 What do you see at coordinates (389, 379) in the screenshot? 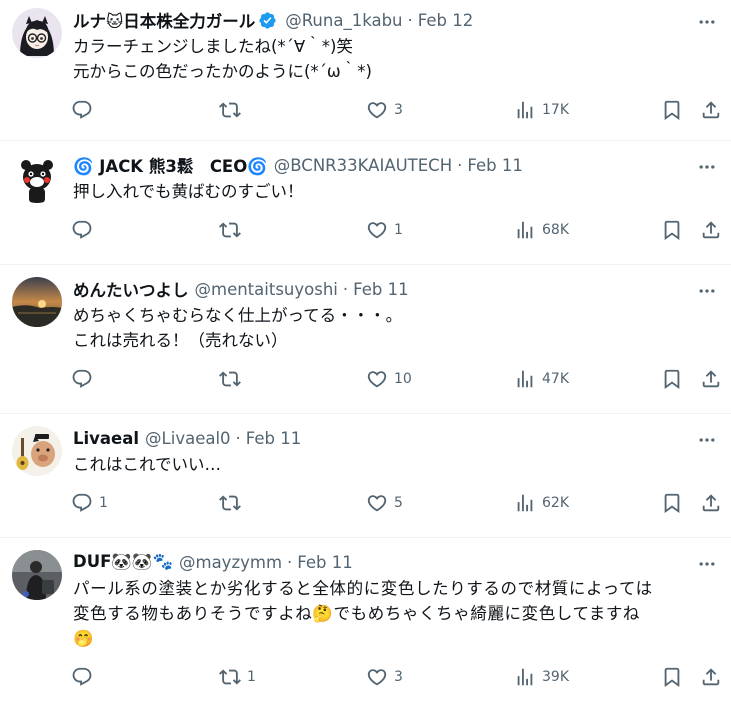
I see `like-button: 10` at bounding box center [389, 379].